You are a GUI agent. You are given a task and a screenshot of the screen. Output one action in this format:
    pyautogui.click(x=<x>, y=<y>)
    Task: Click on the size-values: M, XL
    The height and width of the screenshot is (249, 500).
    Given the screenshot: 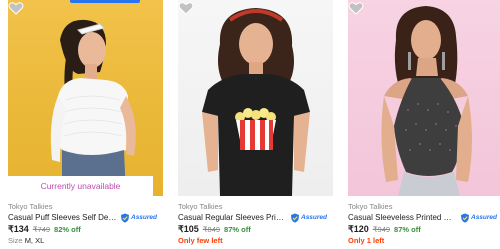 What is the action you would take?
    pyautogui.click(x=34, y=240)
    